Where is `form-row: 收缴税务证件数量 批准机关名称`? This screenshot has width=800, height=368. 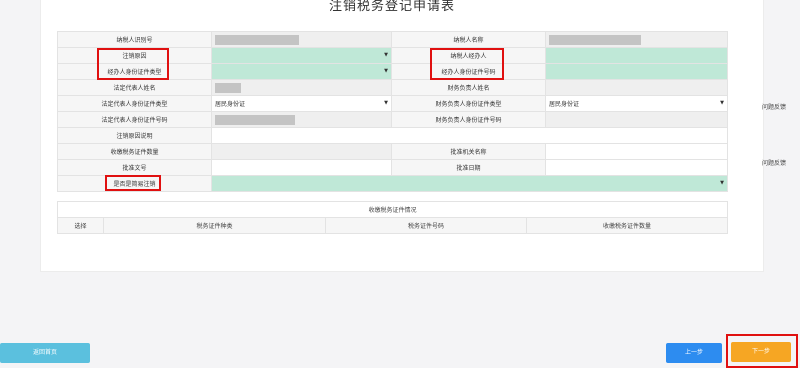 form-row: 收缴税务证件数量 批准机关名称 is located at coordinates (392, 151).